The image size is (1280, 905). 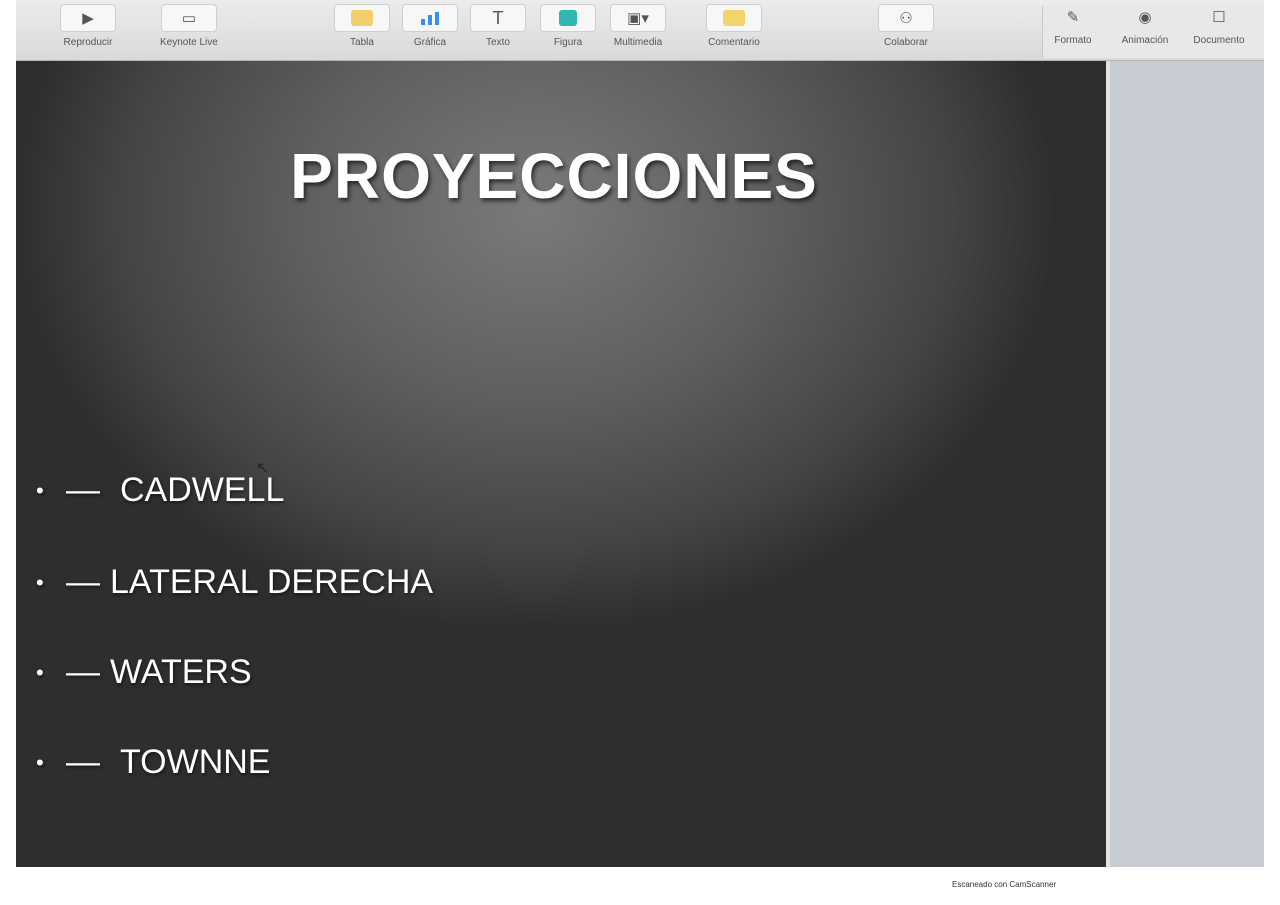 What do you see at coordinates (272, 582) in the screenshot?
I see `bullet-text: LATERAL DERECHA` at bounding box center [272, 582].